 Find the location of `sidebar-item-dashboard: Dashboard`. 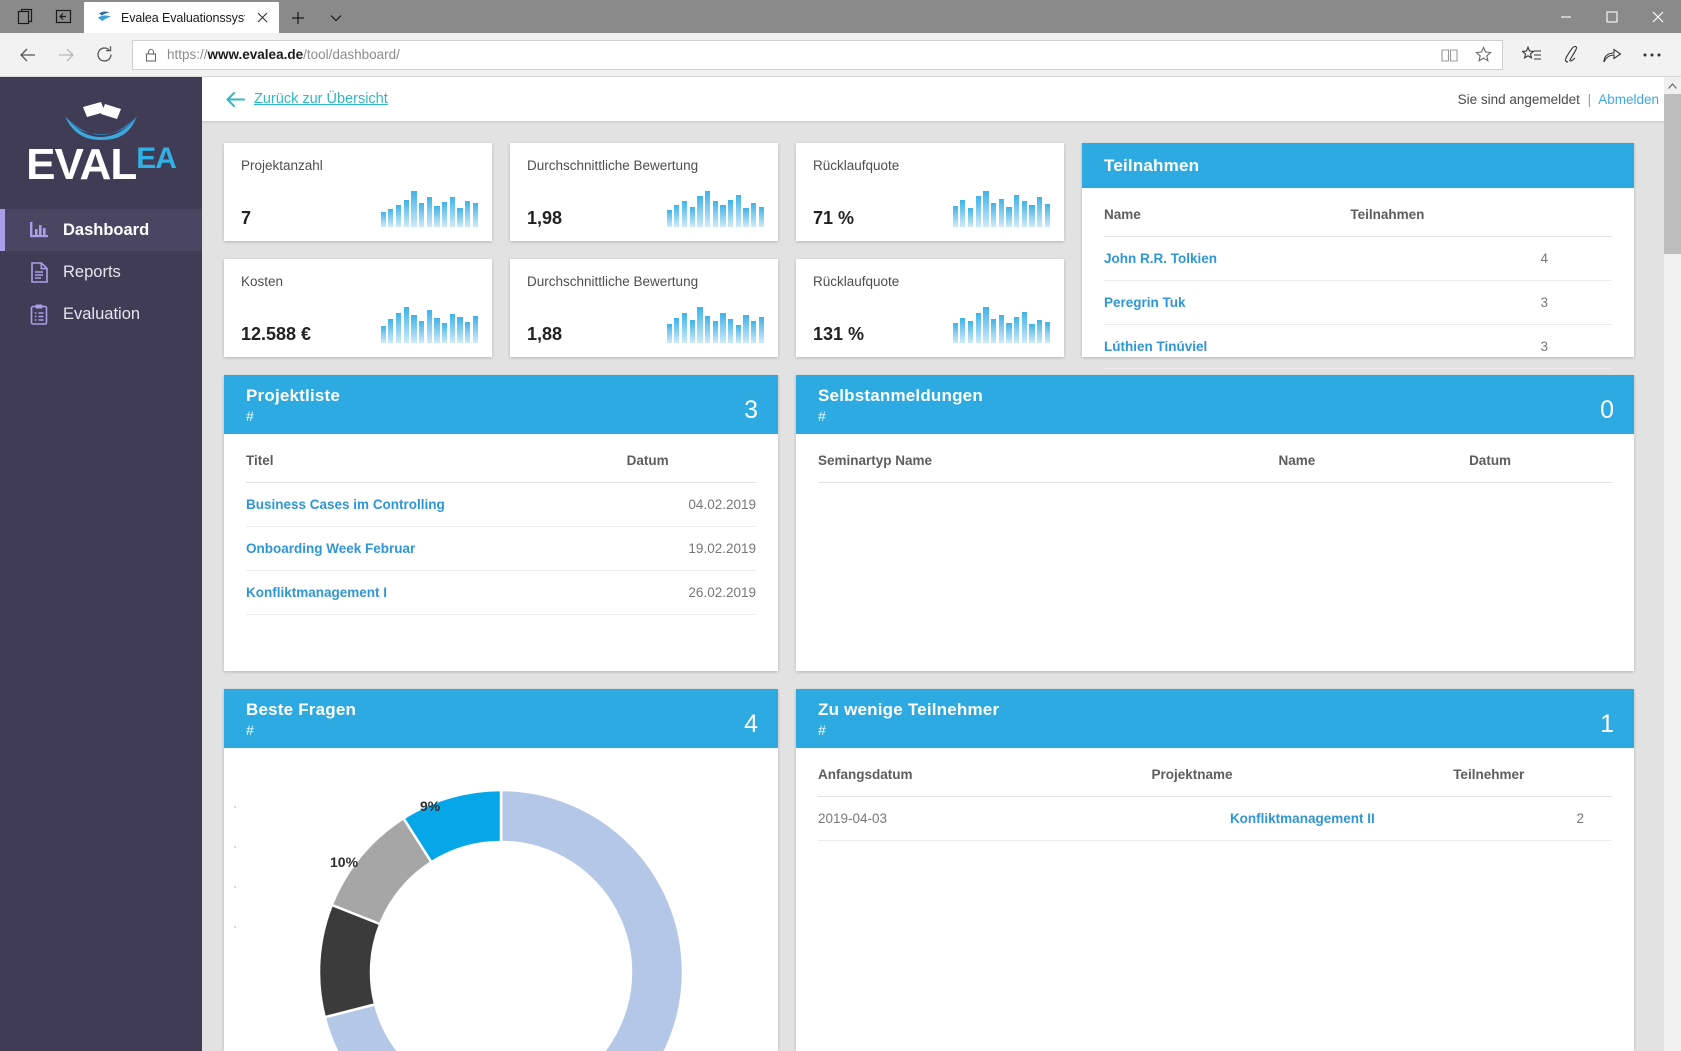

sidebar-item-dashboard: Dashboard is located at coordinates (101, 230).